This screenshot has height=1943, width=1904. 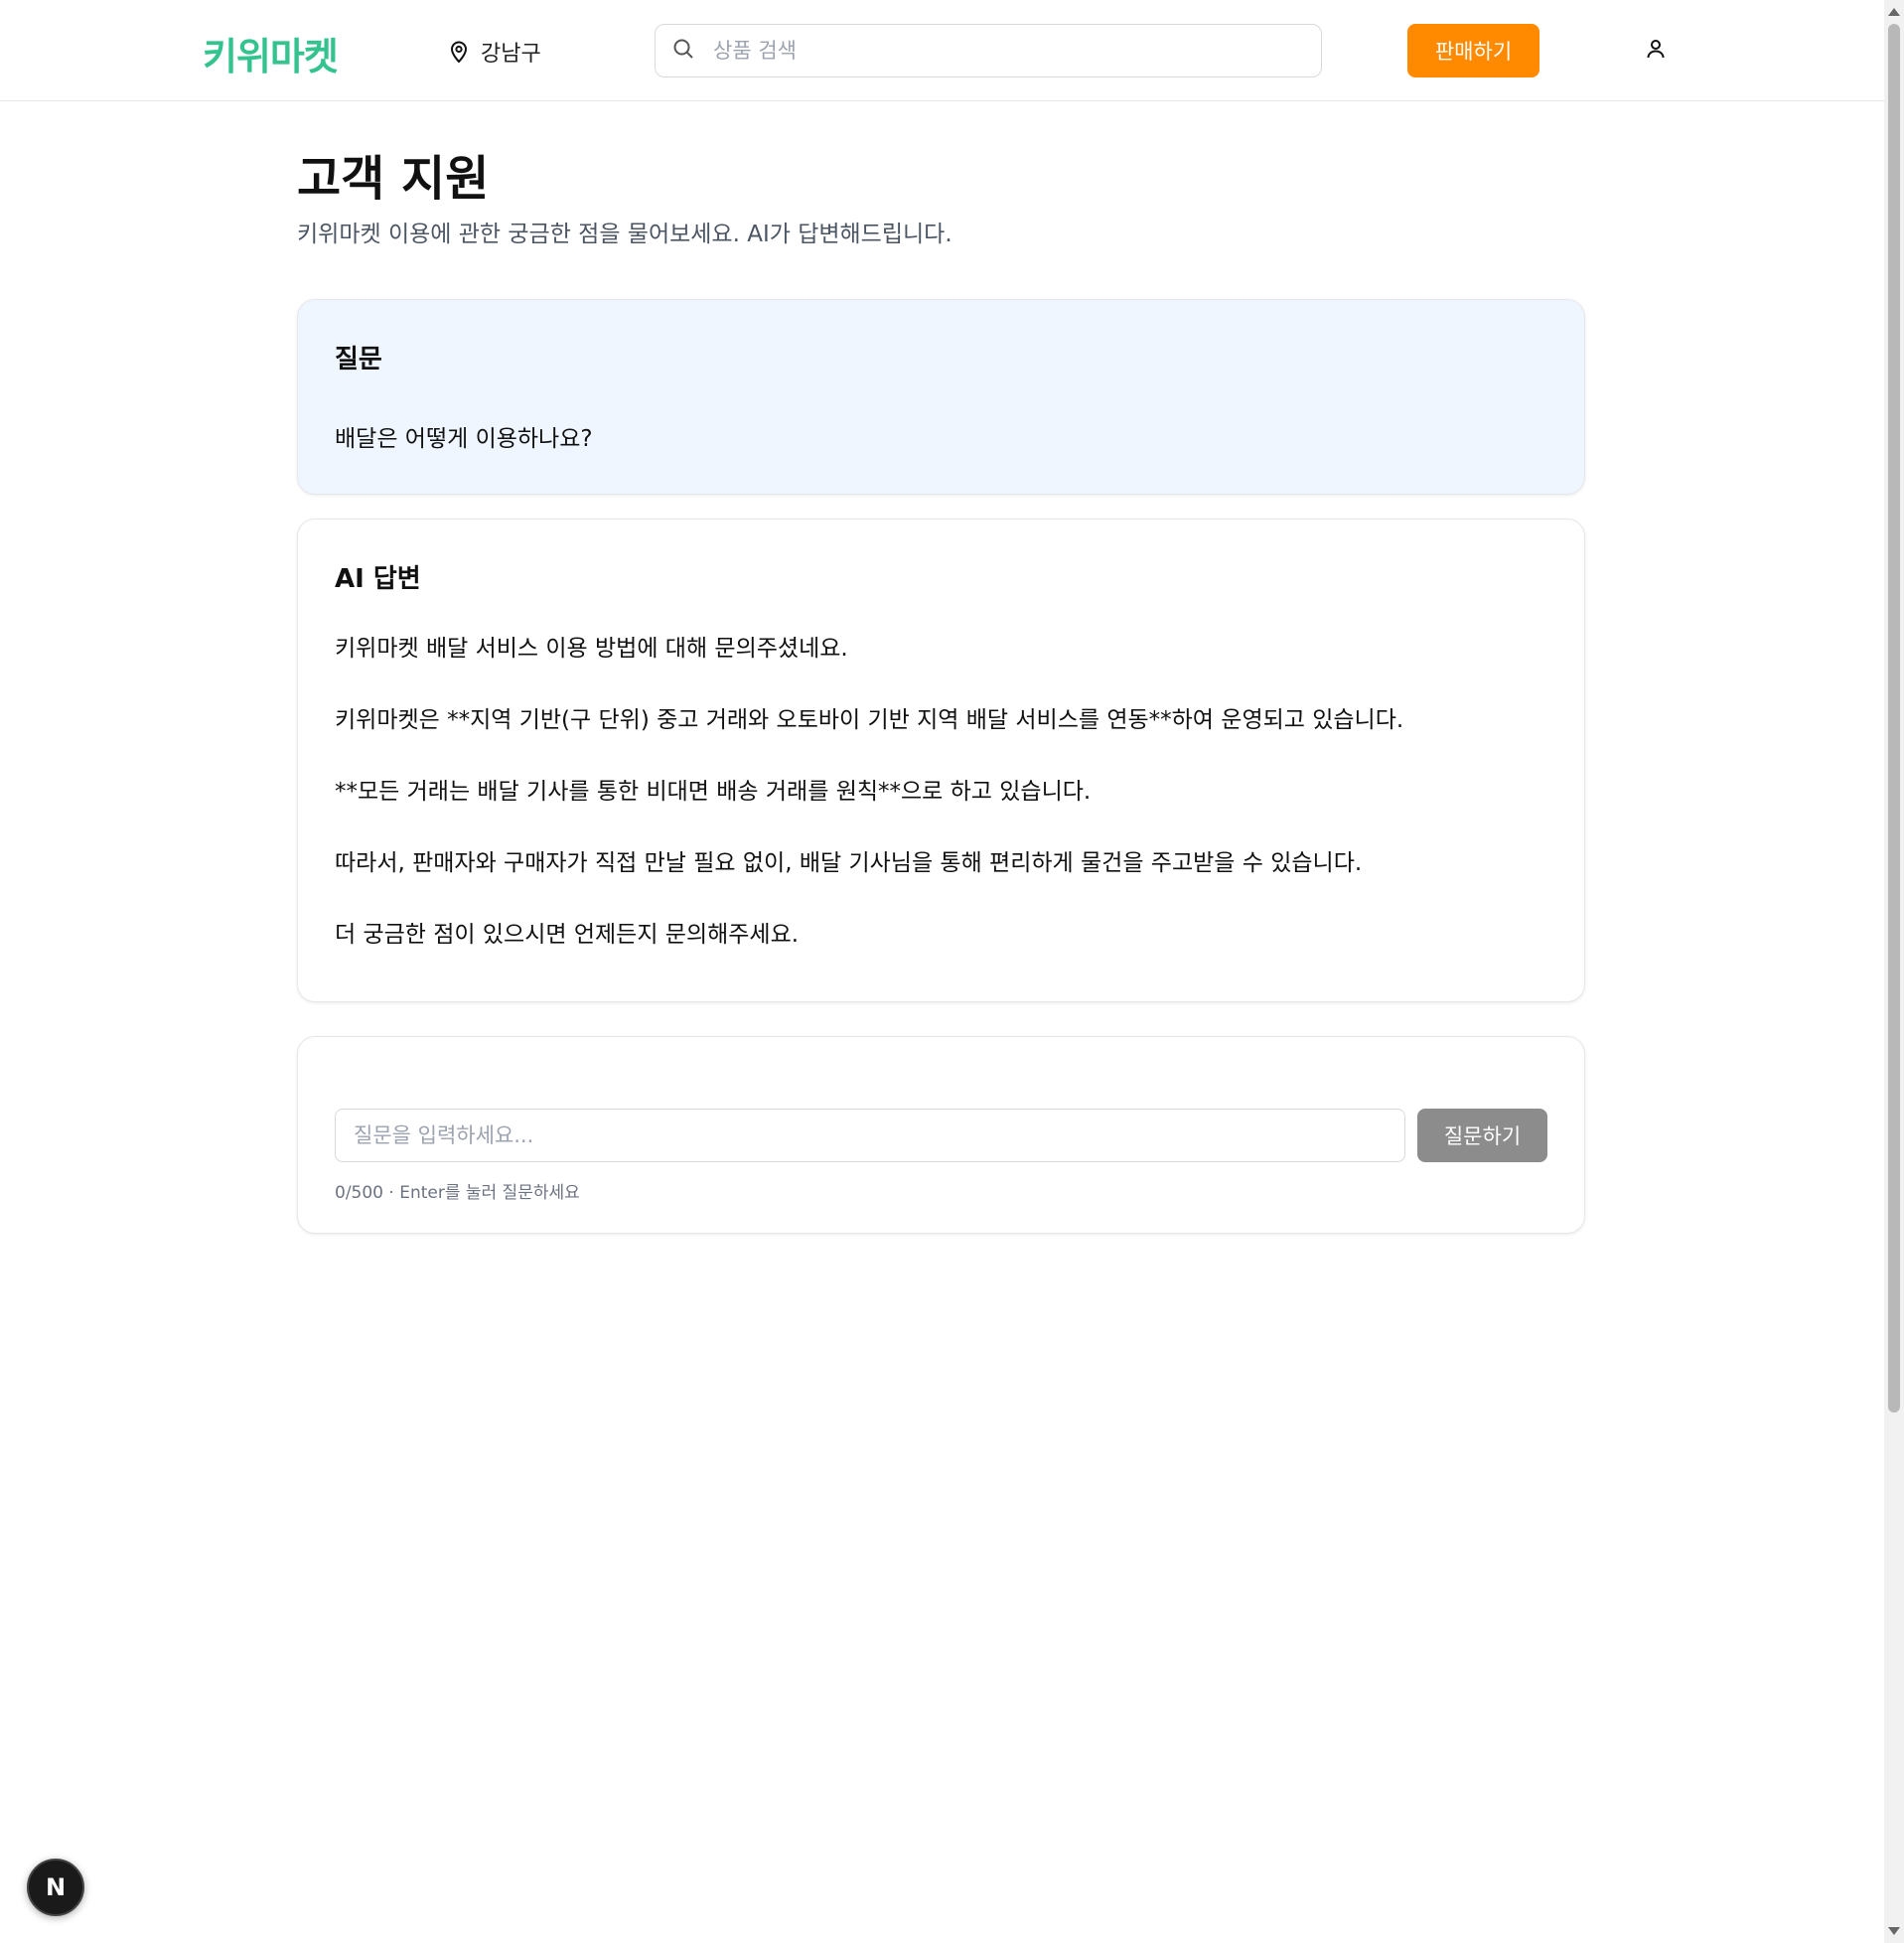 I want to click on search-bar, so click(x=988, y=50).